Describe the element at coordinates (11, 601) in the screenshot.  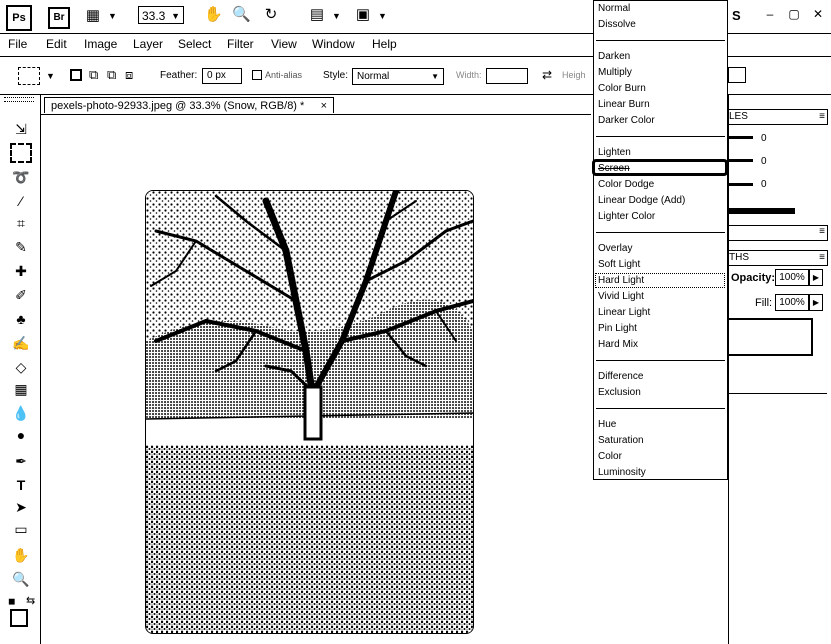
I see `default-colors-icon: ◼` at that location.